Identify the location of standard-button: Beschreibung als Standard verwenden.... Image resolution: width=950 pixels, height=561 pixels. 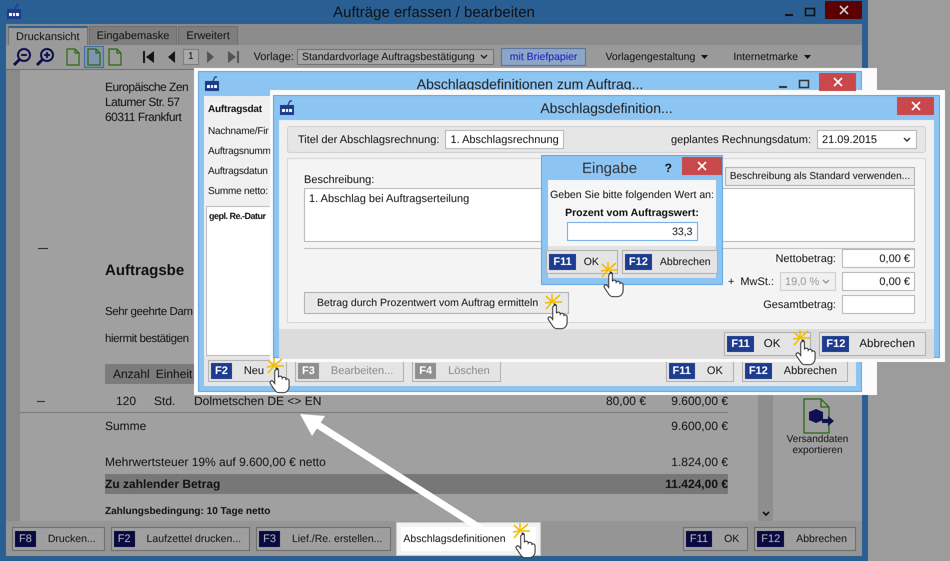
(819, 176).